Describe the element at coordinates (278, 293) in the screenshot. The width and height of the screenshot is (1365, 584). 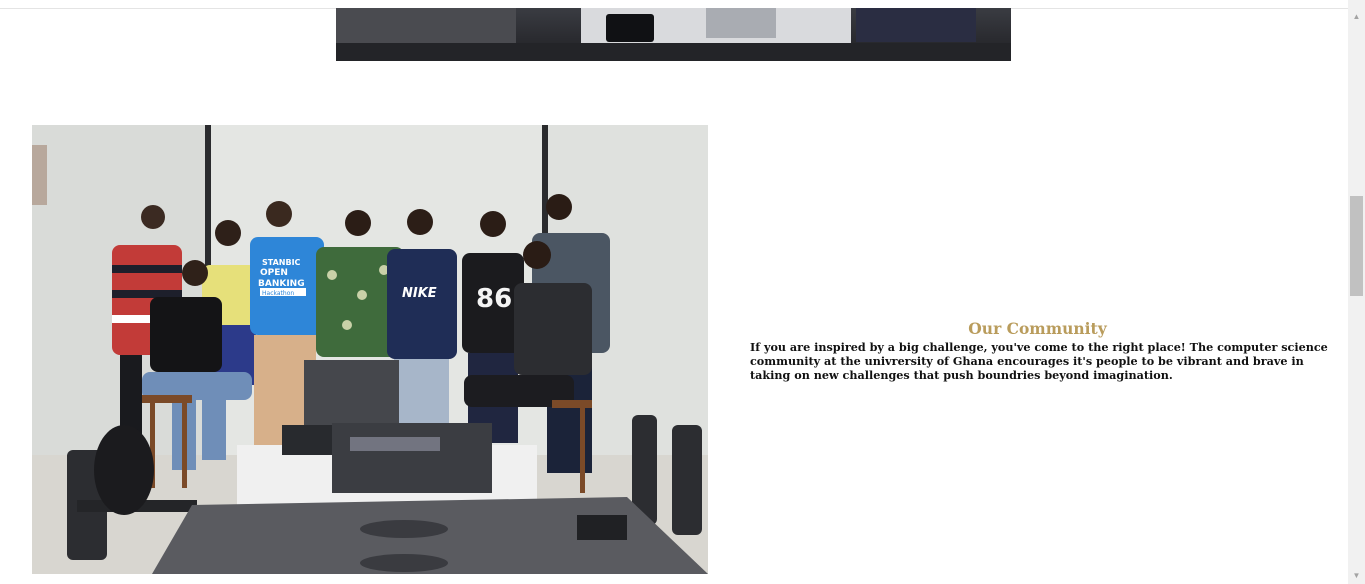
I see `shirt-hackathon-text: Hackathon` at that location.